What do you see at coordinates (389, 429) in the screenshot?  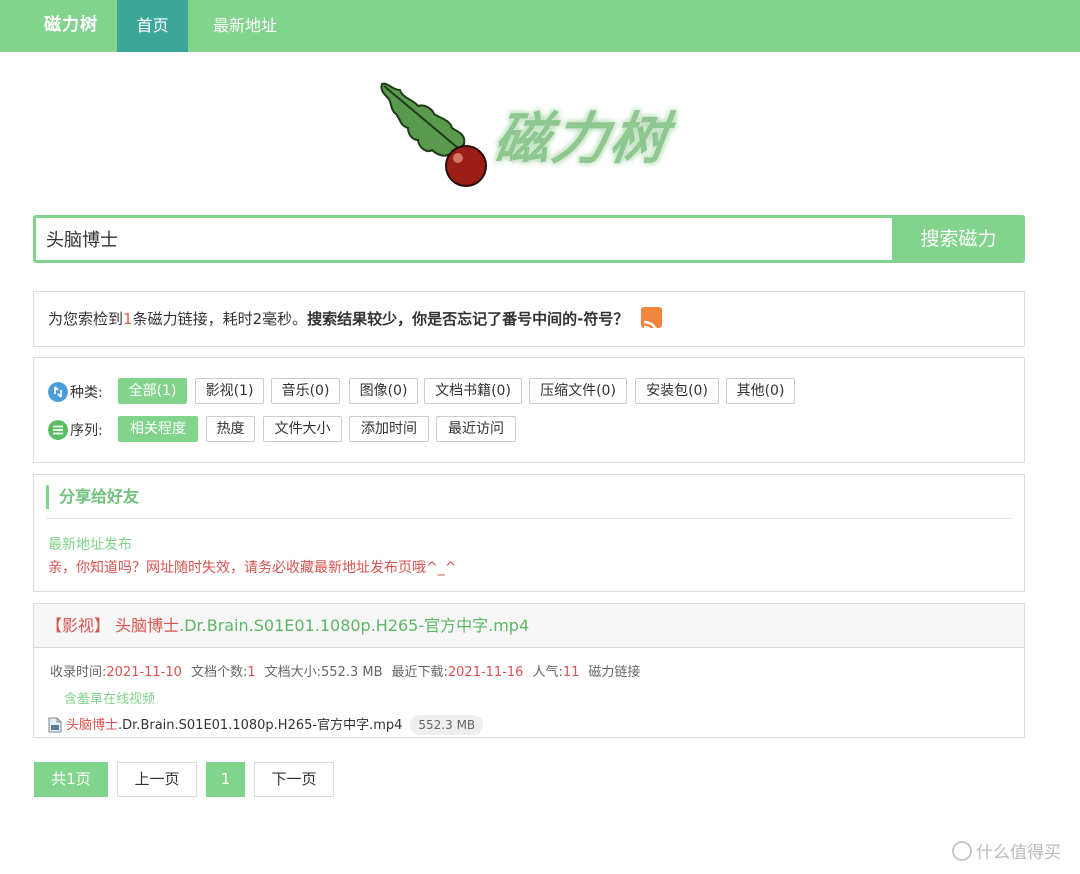 I see `sort-chip-added-time: 添加时间` at bounding box center [389, 429].